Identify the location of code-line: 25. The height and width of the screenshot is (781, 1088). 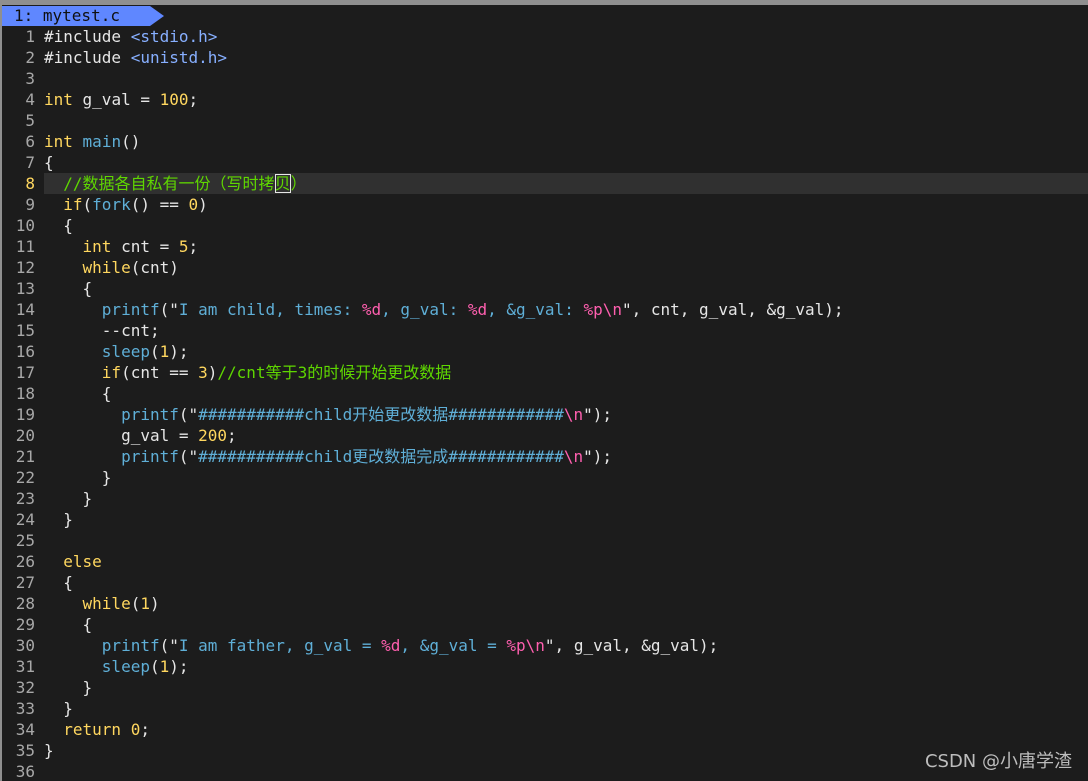
(545, 540).